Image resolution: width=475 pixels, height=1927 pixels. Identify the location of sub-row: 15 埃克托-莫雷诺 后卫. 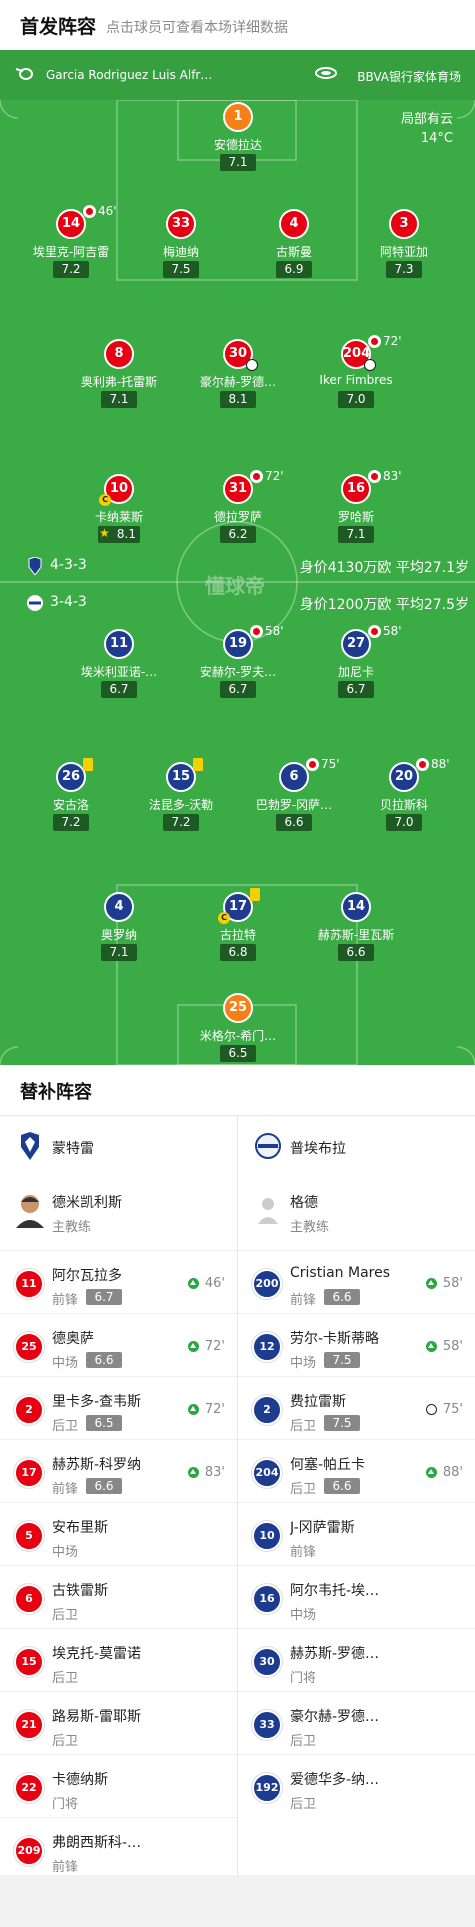
(118, 1659).